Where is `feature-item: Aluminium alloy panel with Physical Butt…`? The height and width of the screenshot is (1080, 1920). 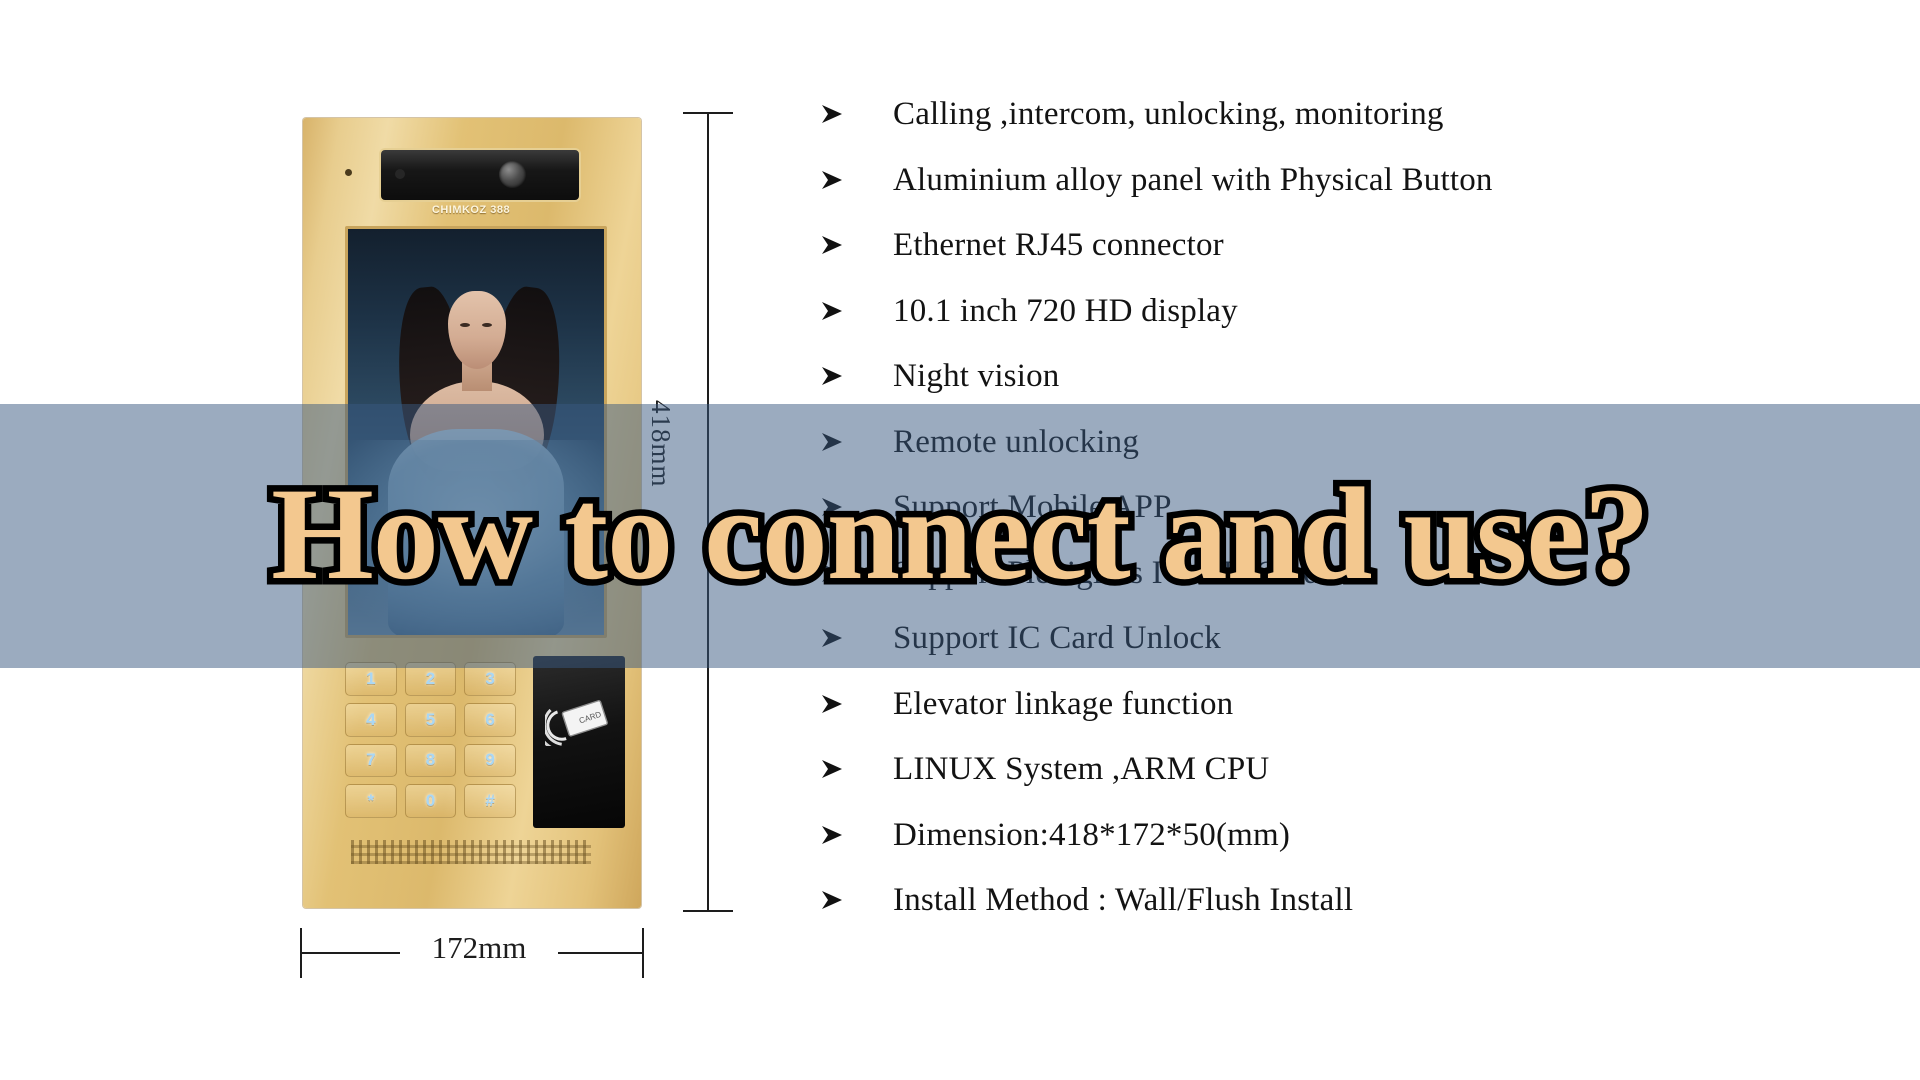
feature-item: Aluminium alloy panel with Physical Butt… is located at coordinates (1365, 195).